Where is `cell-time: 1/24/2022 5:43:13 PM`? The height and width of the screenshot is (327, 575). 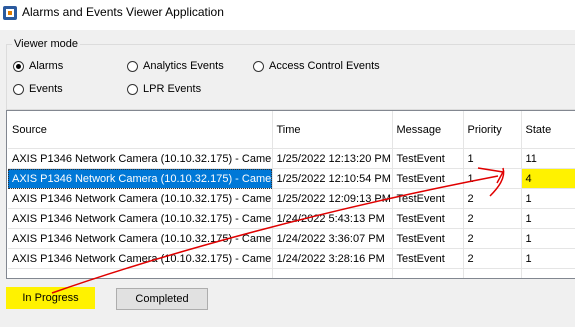
cell-time: 1/24/2022 5:43:13 PM is located at coordinates (332, 218).